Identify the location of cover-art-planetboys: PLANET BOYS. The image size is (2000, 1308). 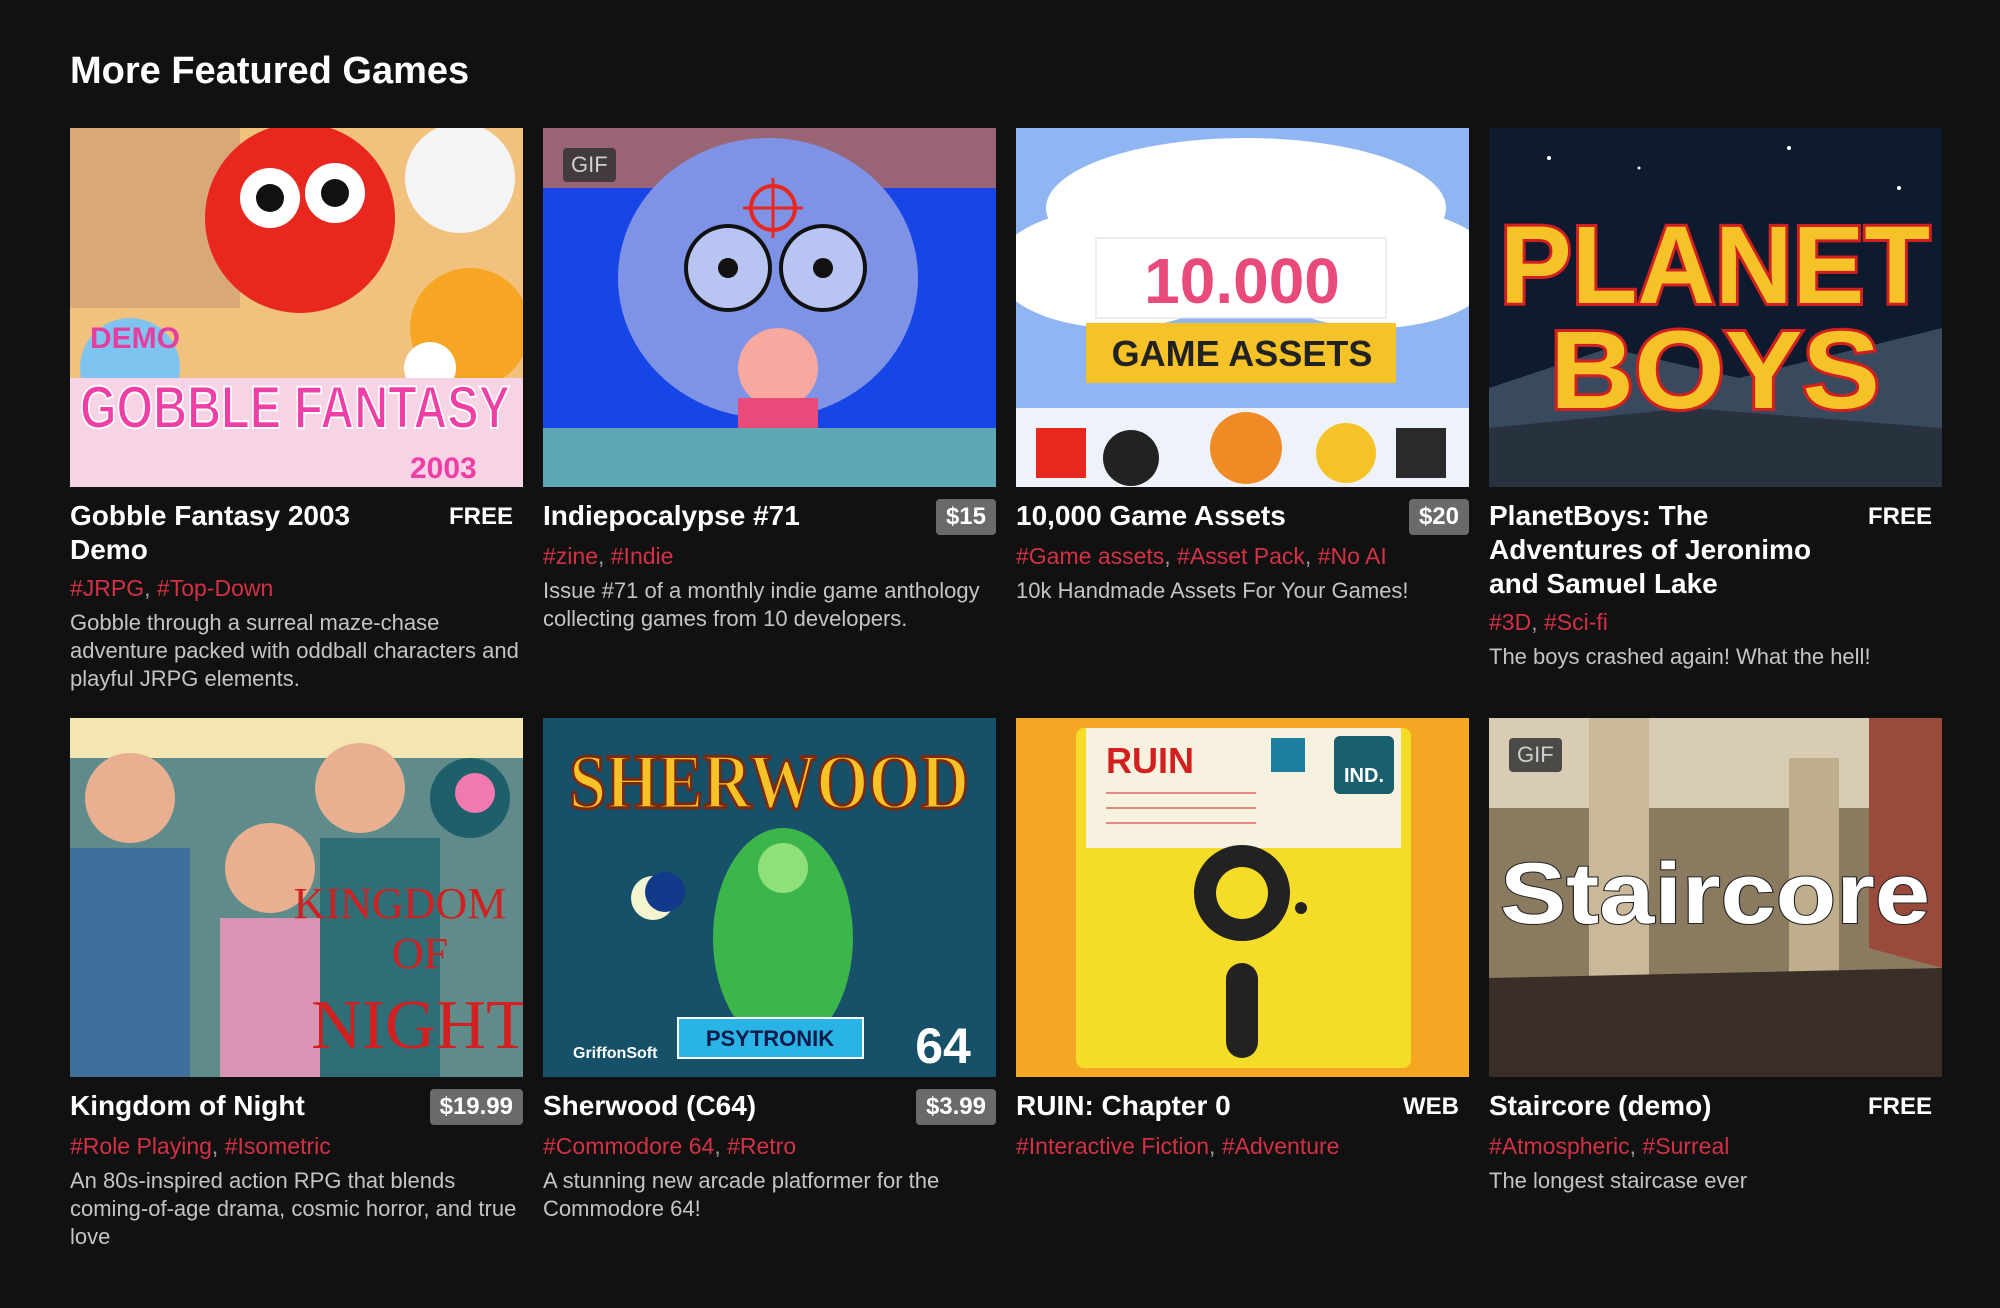
(1715, 307).